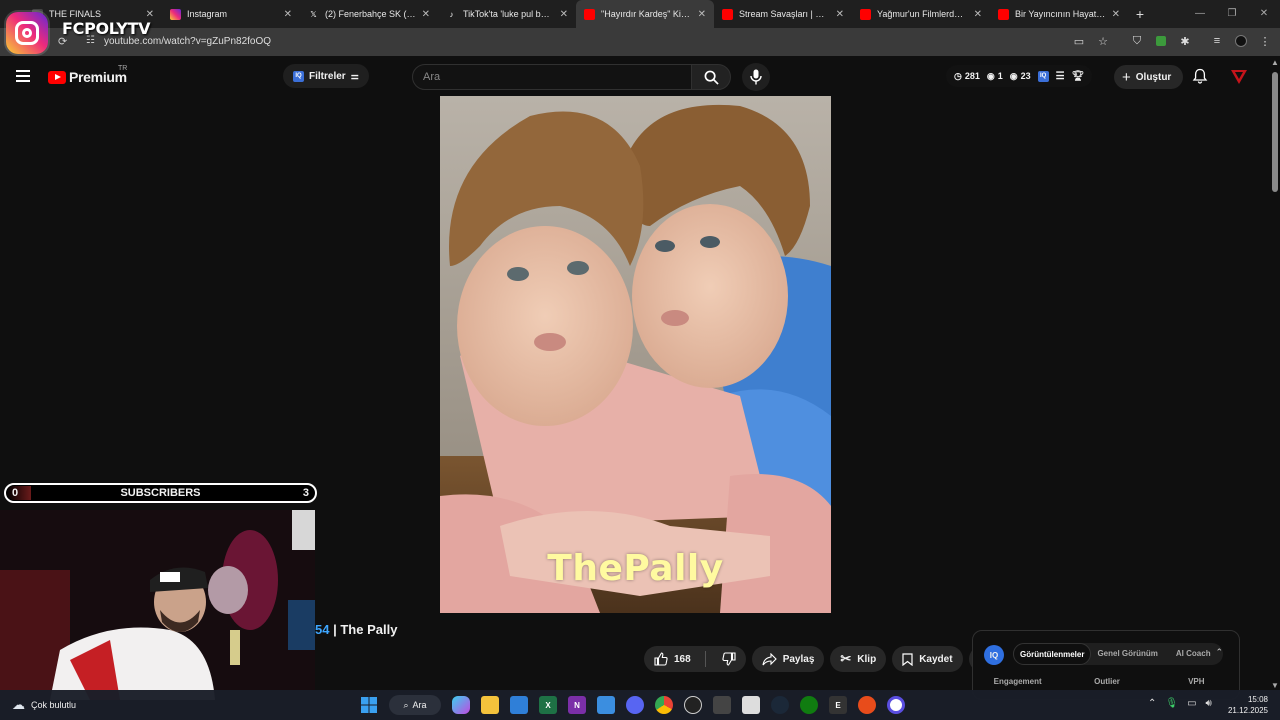 The width and height of the screenshot is (1280, 720). I want to click on maximize-icon: ❐, so click(1232, 14).